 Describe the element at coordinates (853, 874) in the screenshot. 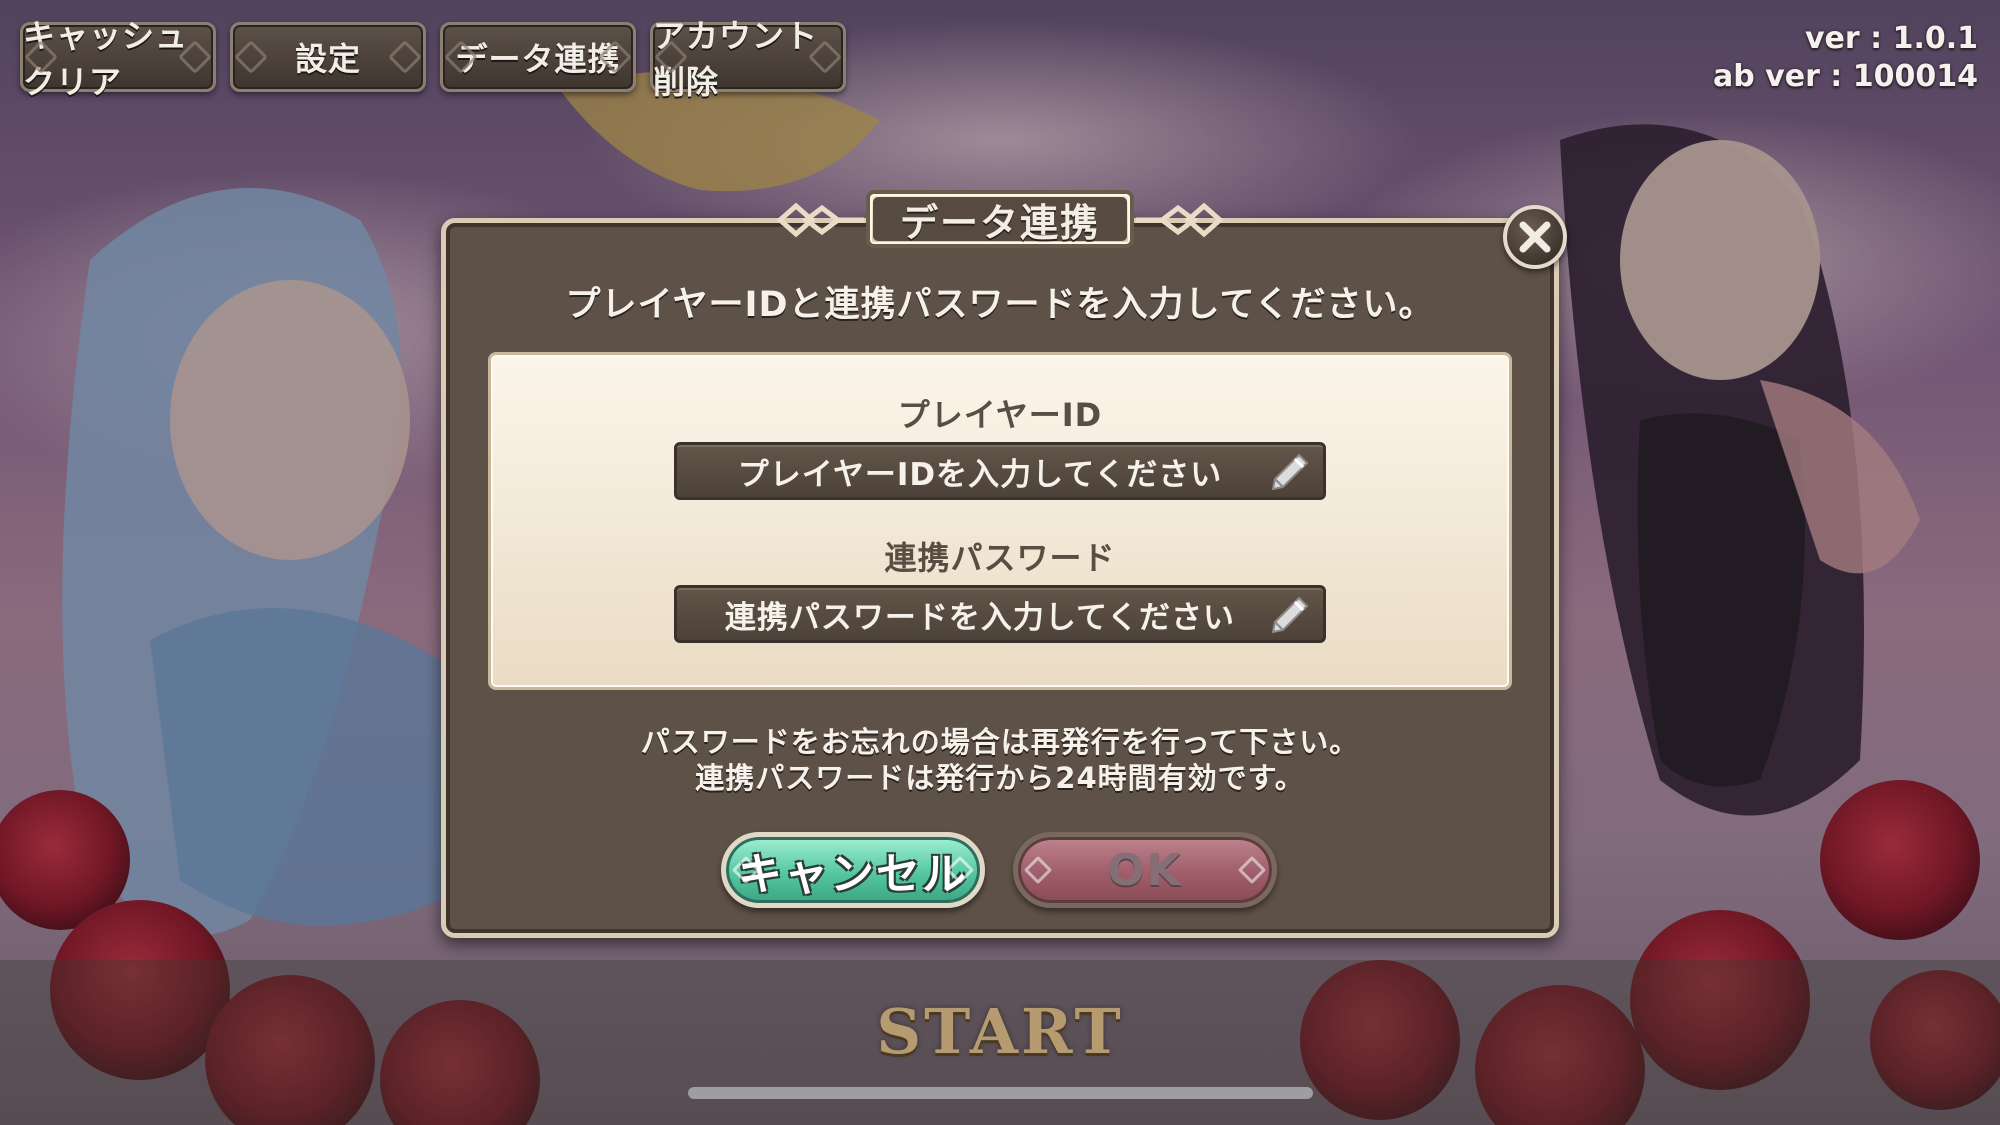

I see `cancel-label: キャンセル` at that location.